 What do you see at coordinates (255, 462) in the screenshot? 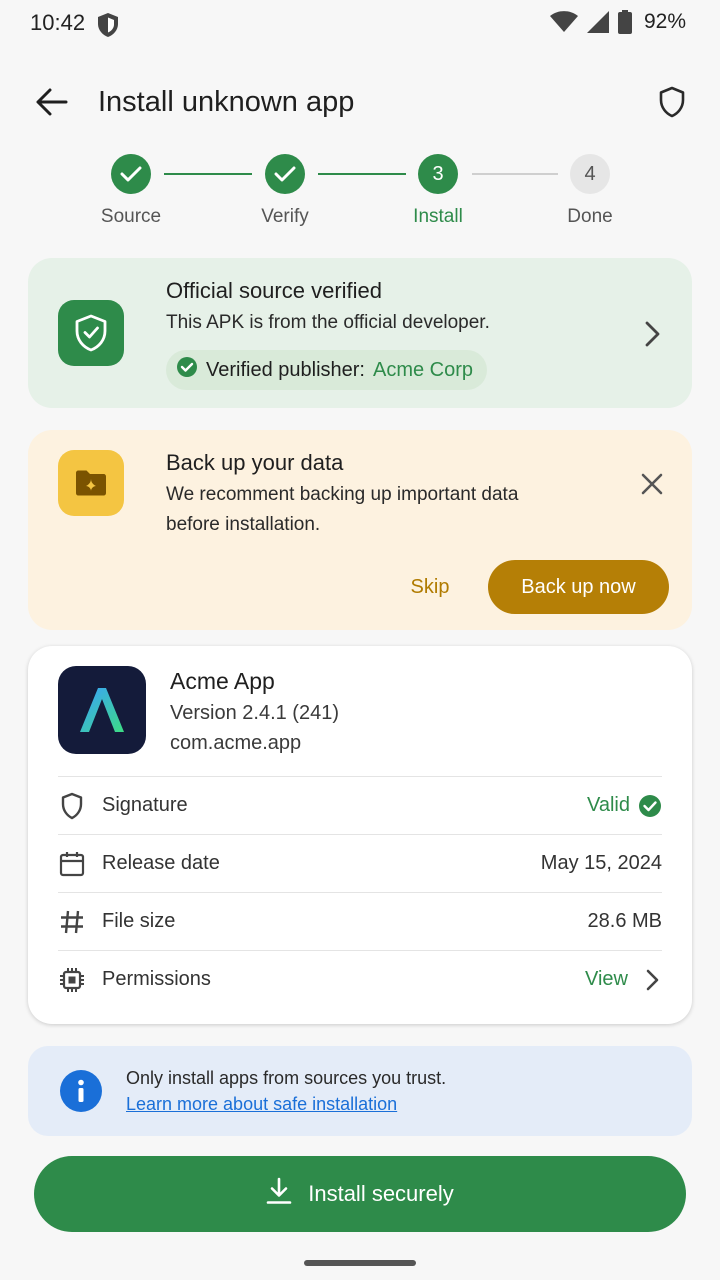
I see `backup-title: Back up your data` at bounding box center [255, 462].